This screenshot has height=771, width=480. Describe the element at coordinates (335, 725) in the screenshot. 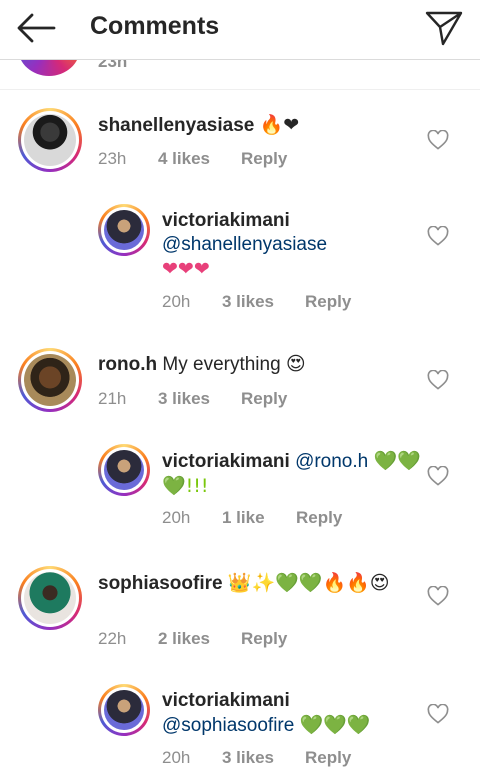

I see `comment-body: 💚💚💚` at that location.